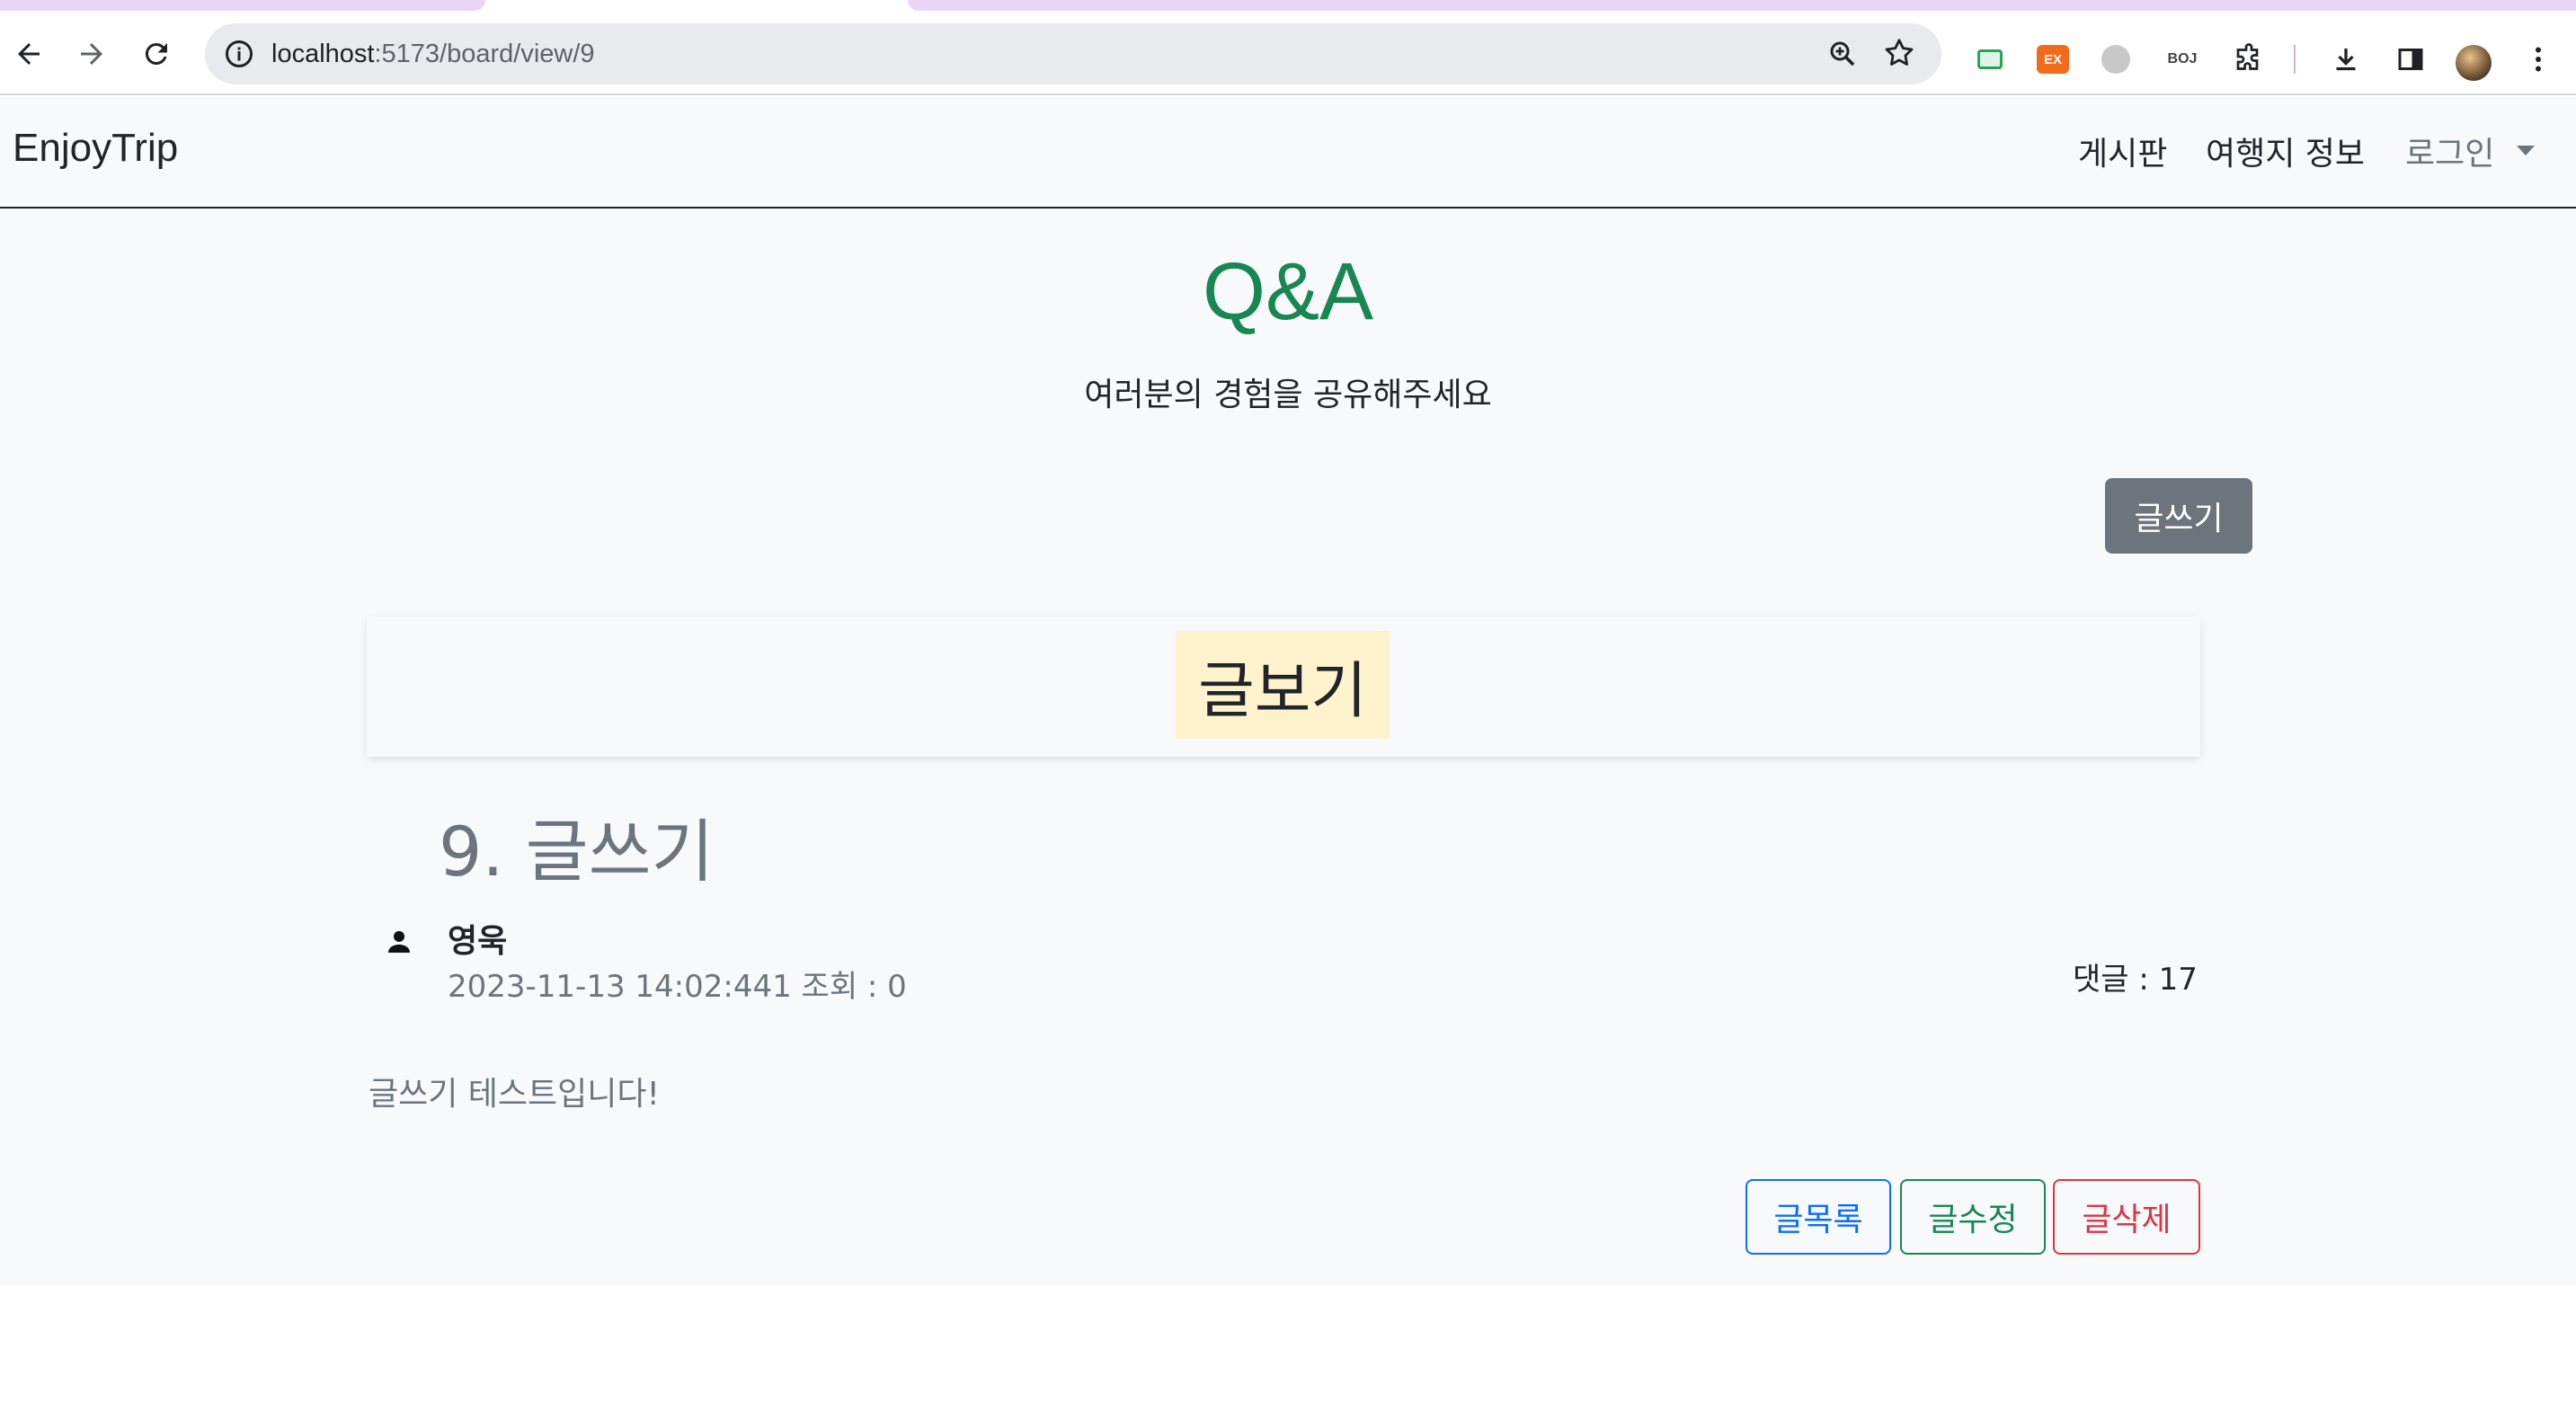 The height and width of the screenshot is (1402, 2576). I want to click on download-icon, so click(2346, 59).